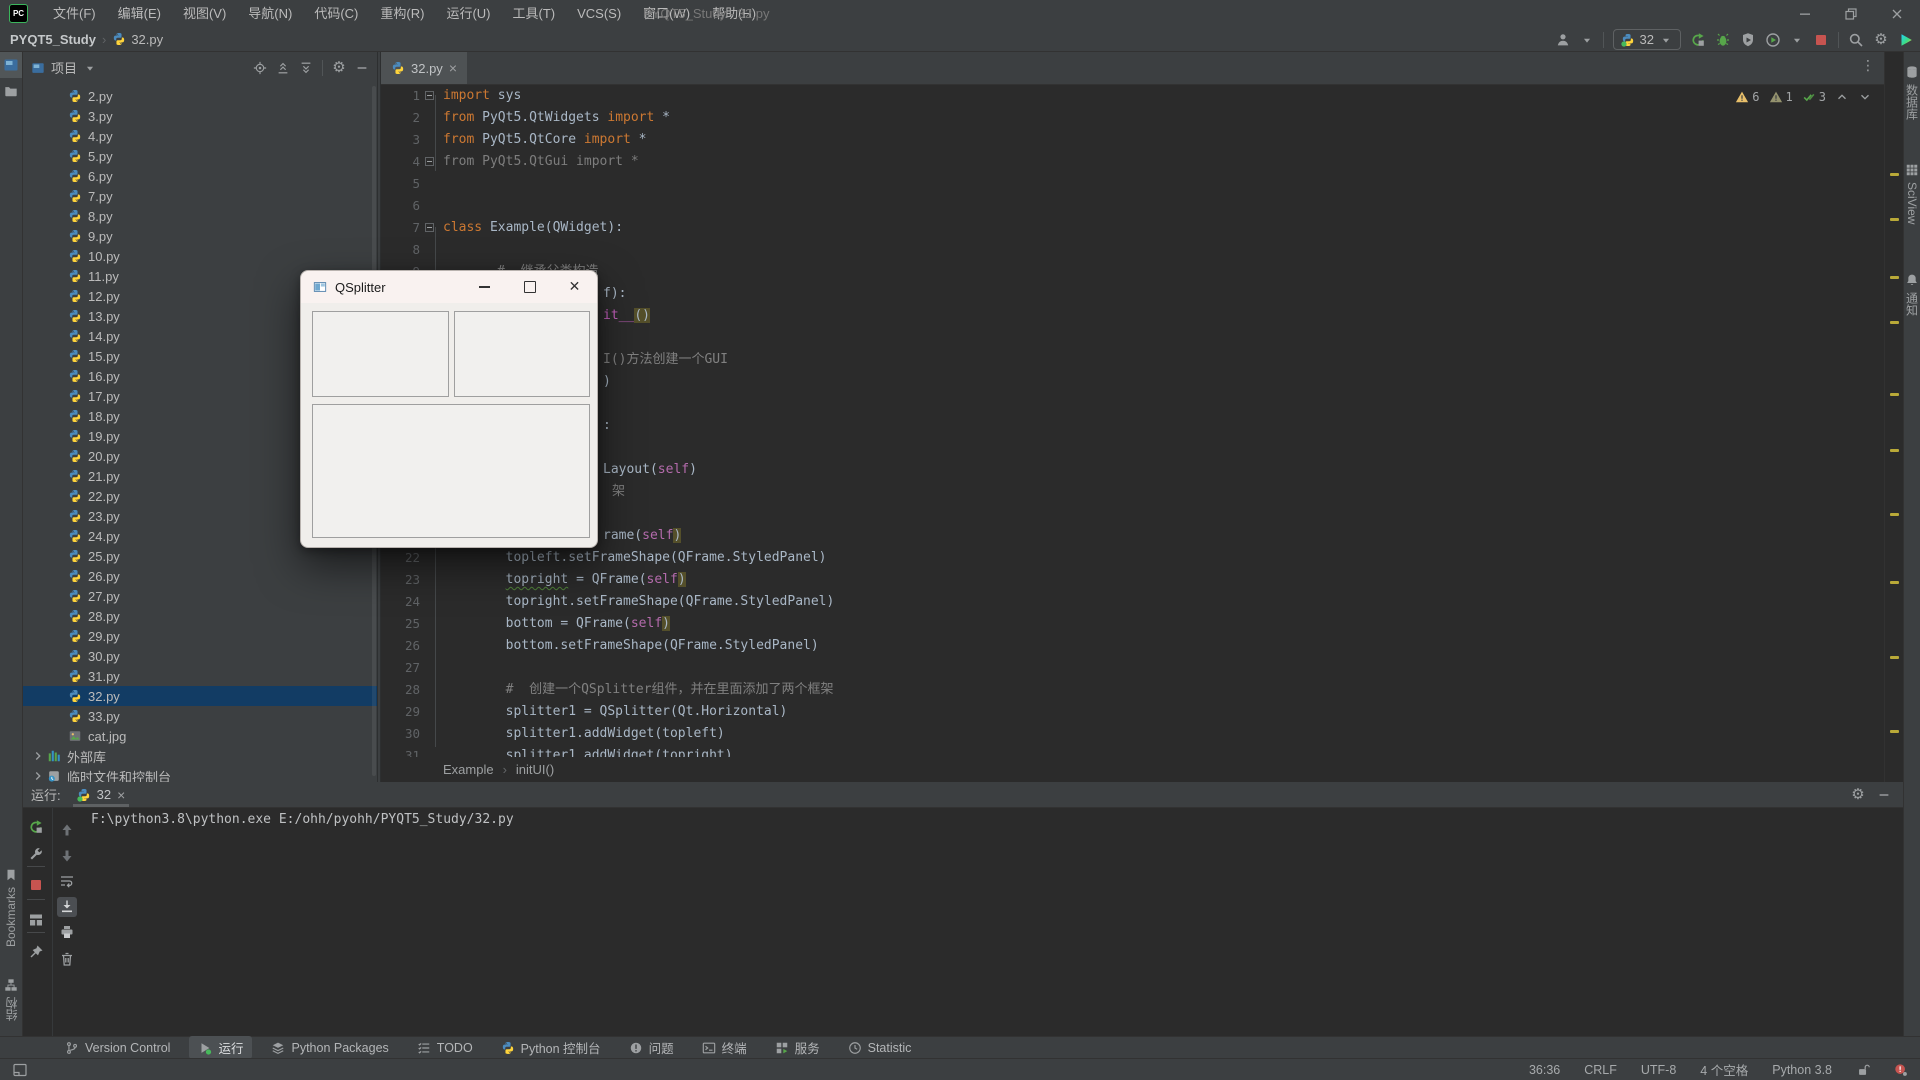 The width and height of the screenshot is (1920, 1080). Describe the element at coordinates (200, 774) in the screenshot. I see `project-node: 临时文件和控制台` at that location.